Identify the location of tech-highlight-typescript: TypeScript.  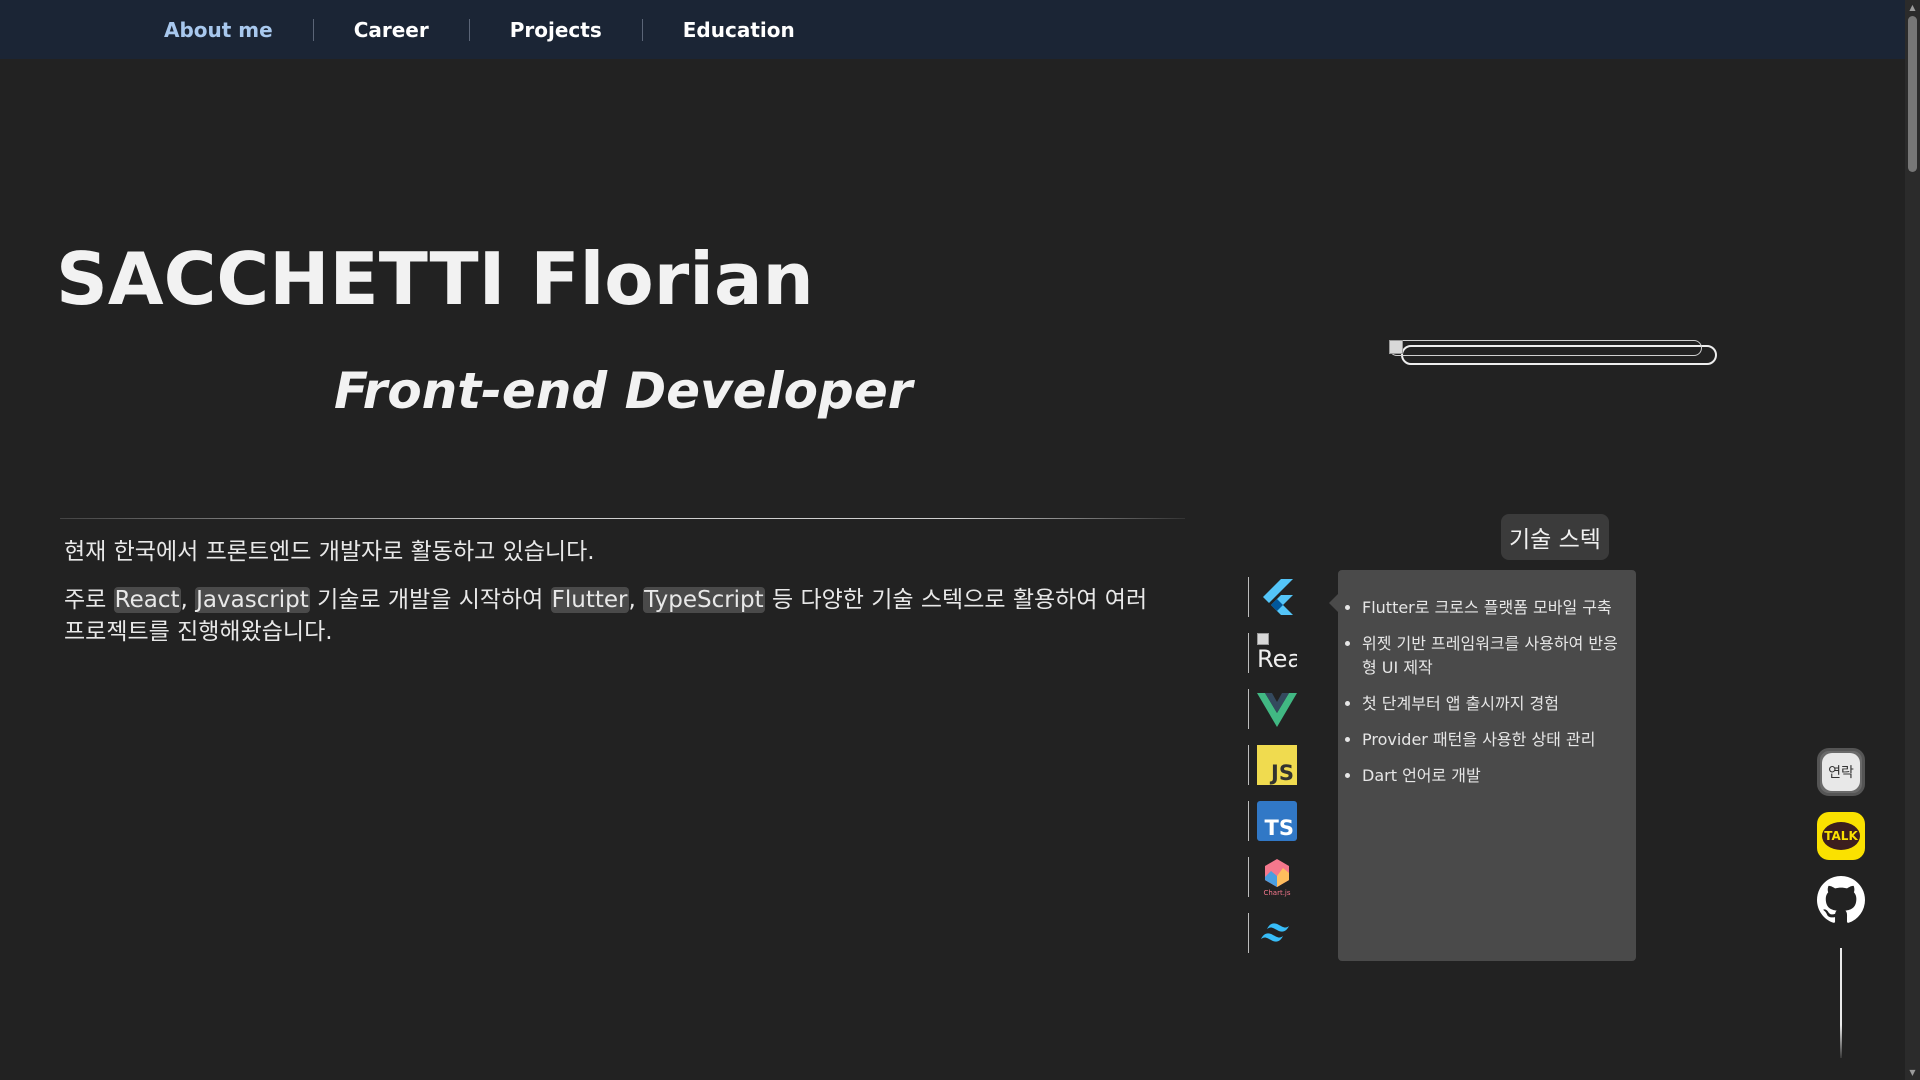
(704, 600).